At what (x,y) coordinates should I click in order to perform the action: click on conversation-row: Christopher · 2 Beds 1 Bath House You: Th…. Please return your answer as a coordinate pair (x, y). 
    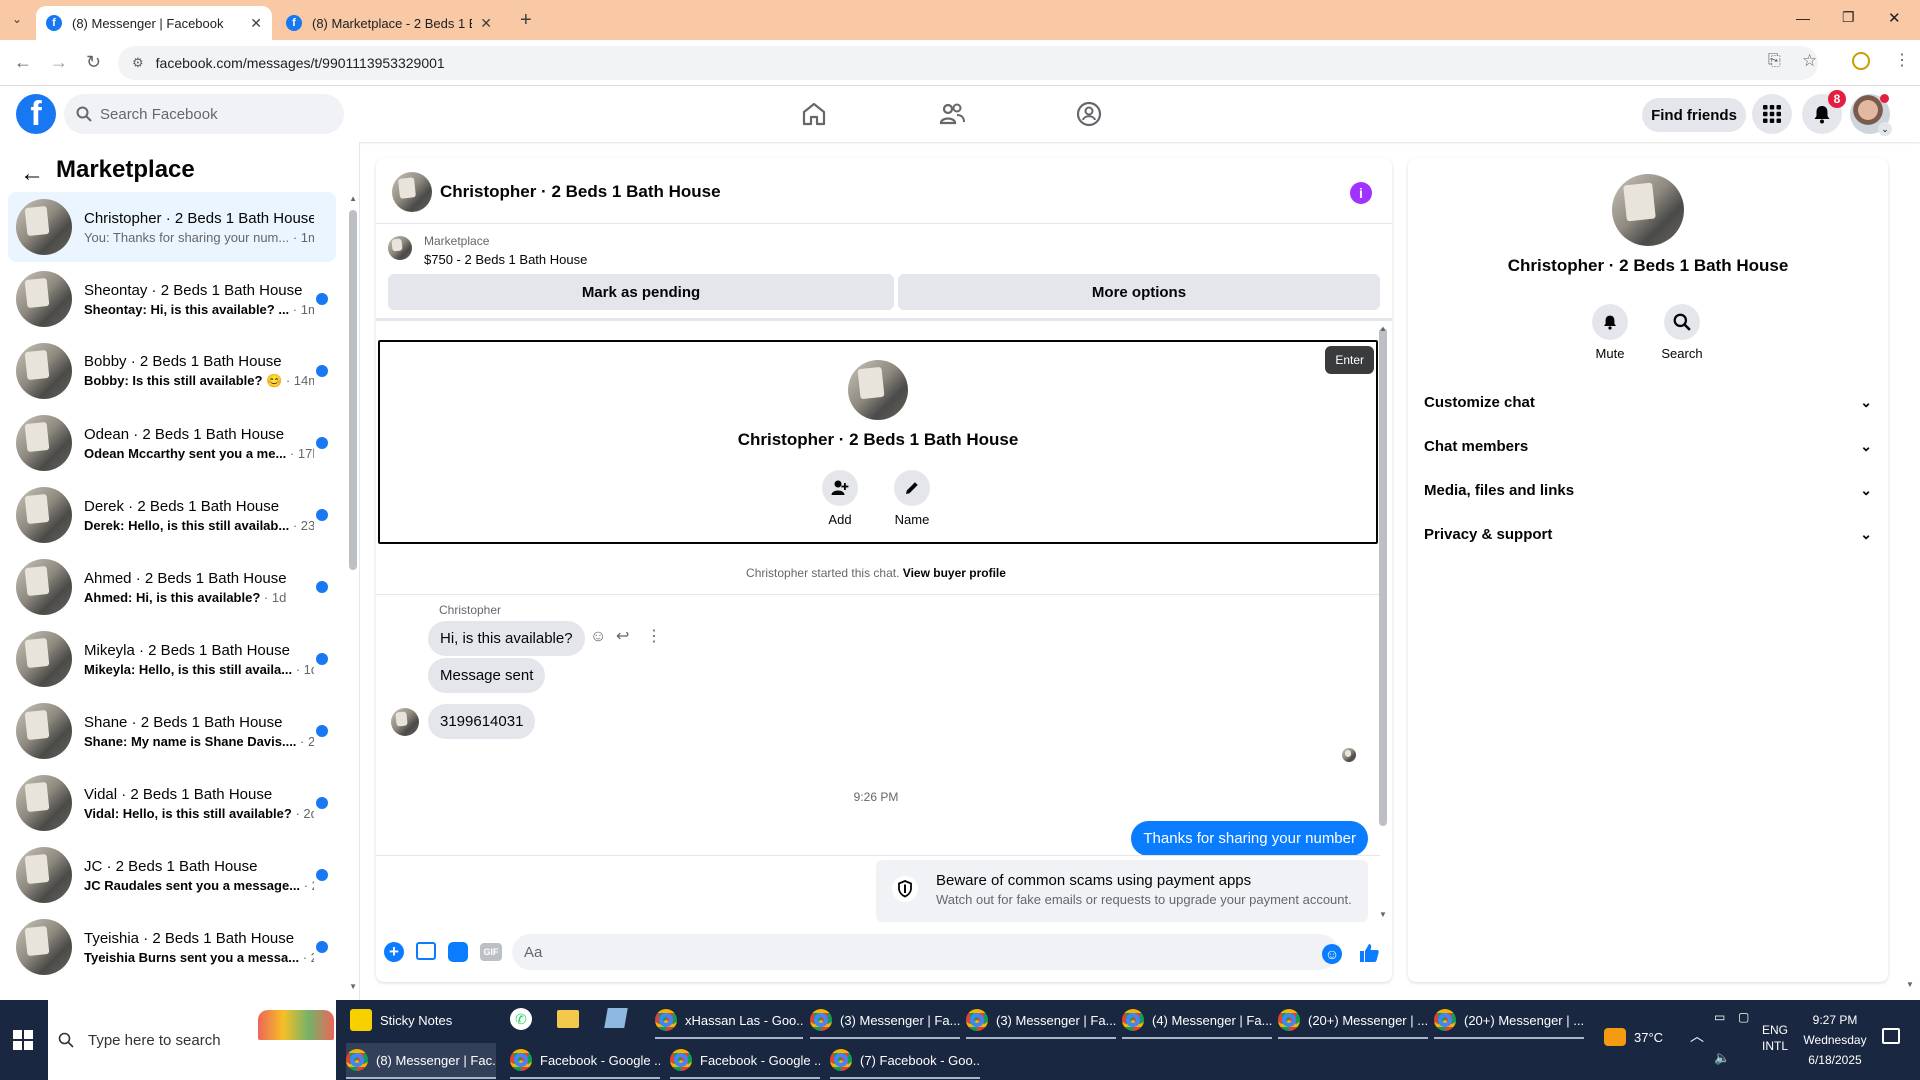
    Looking at the image, I should click on (172, 227).